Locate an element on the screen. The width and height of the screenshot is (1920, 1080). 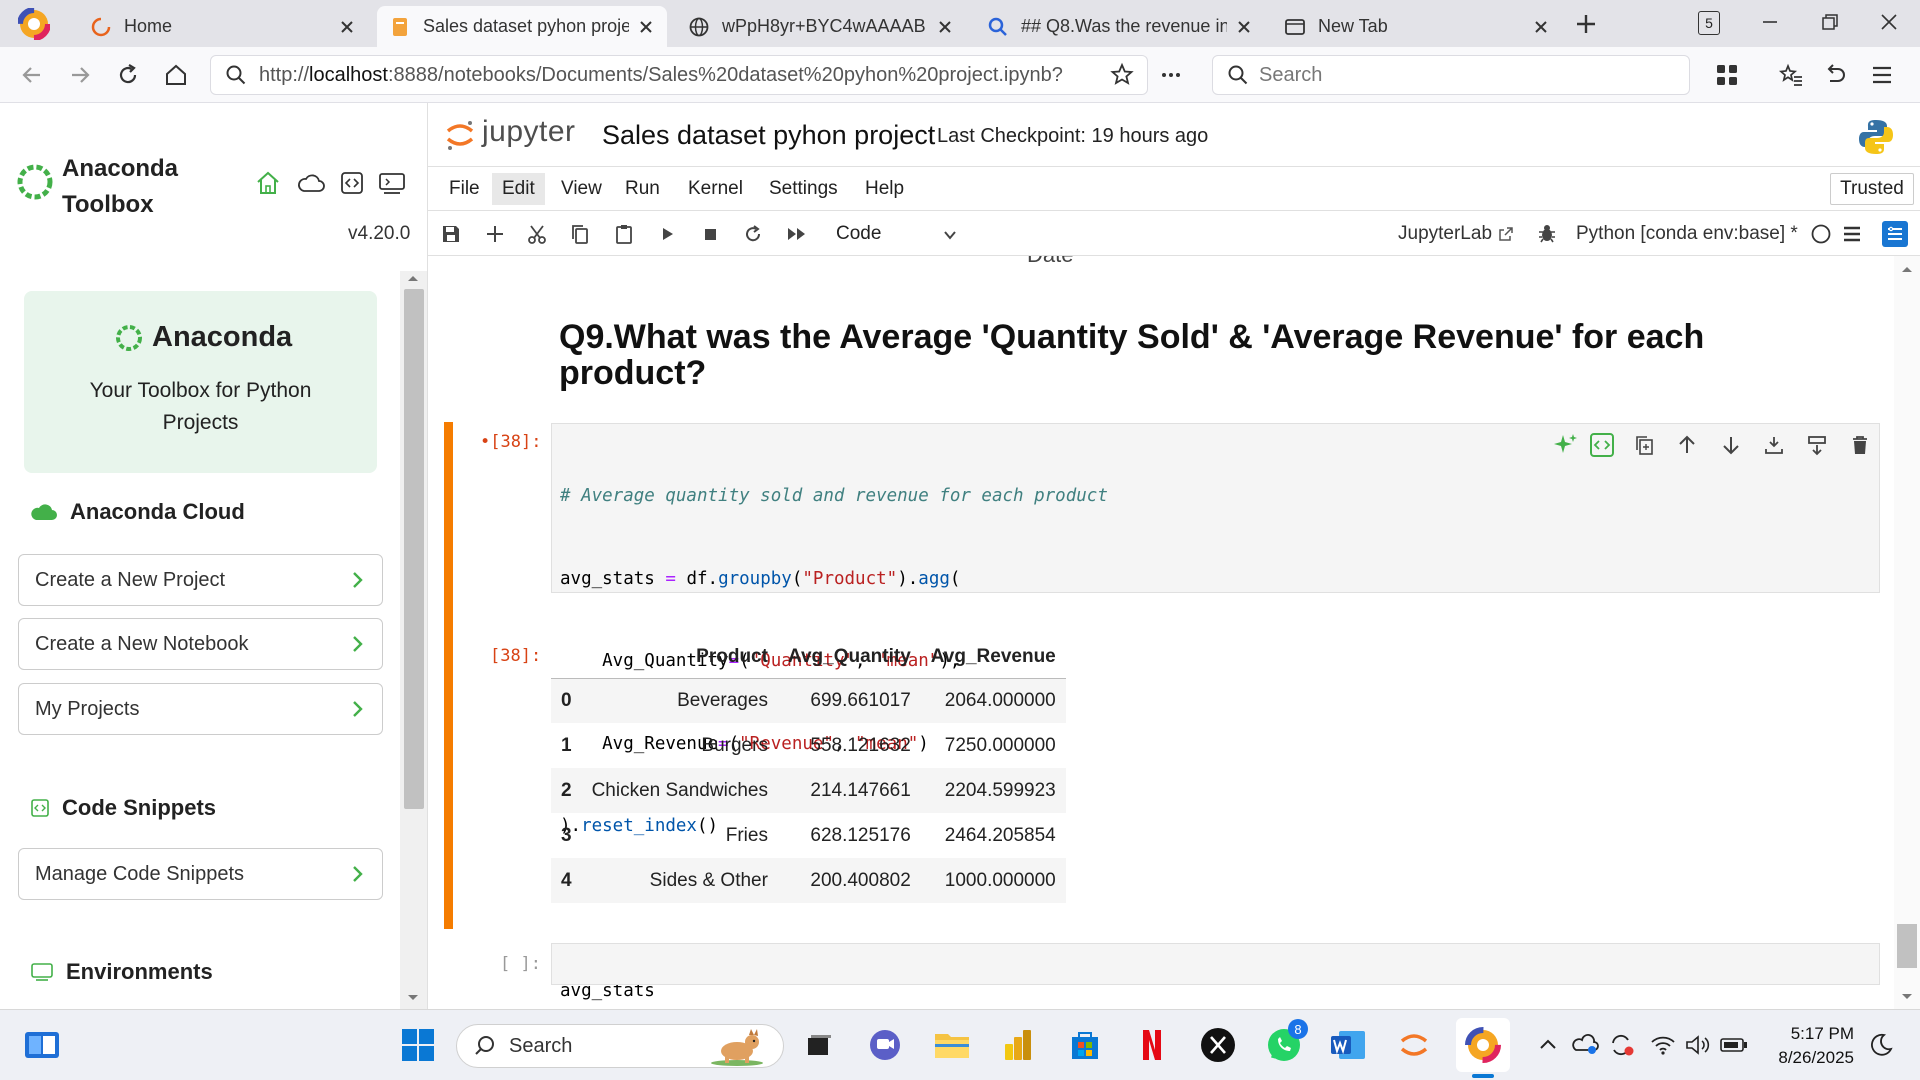
menu-run: Run is located at coordinates (642, 189).